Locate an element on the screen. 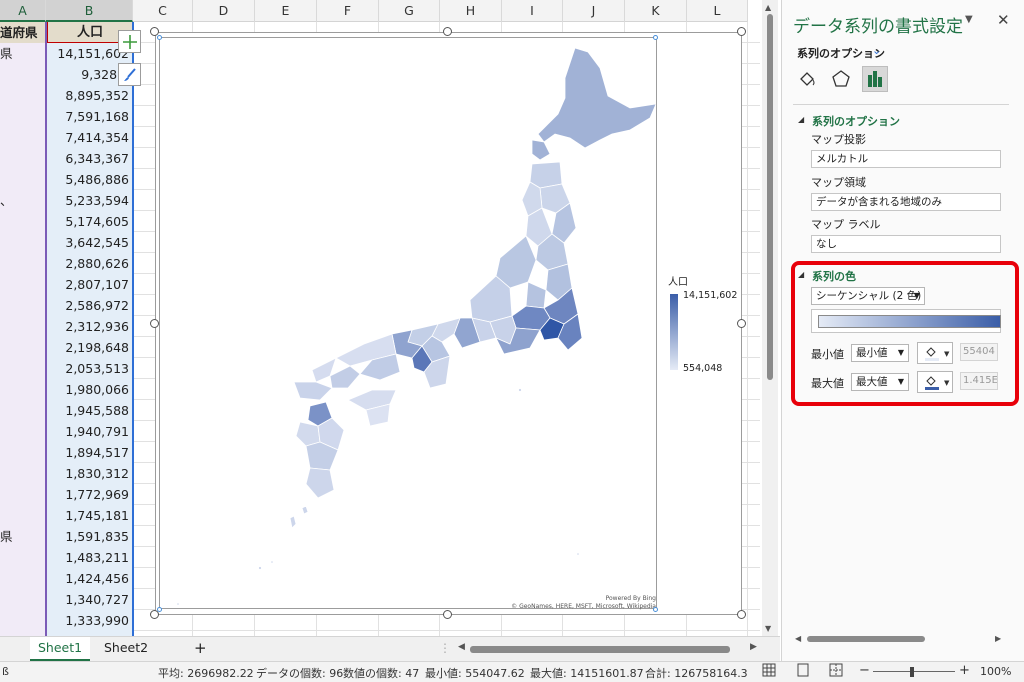 This screenshot has height=682, width=1024. cell-b: 1,424,456 is located at coordinates (90, 578).